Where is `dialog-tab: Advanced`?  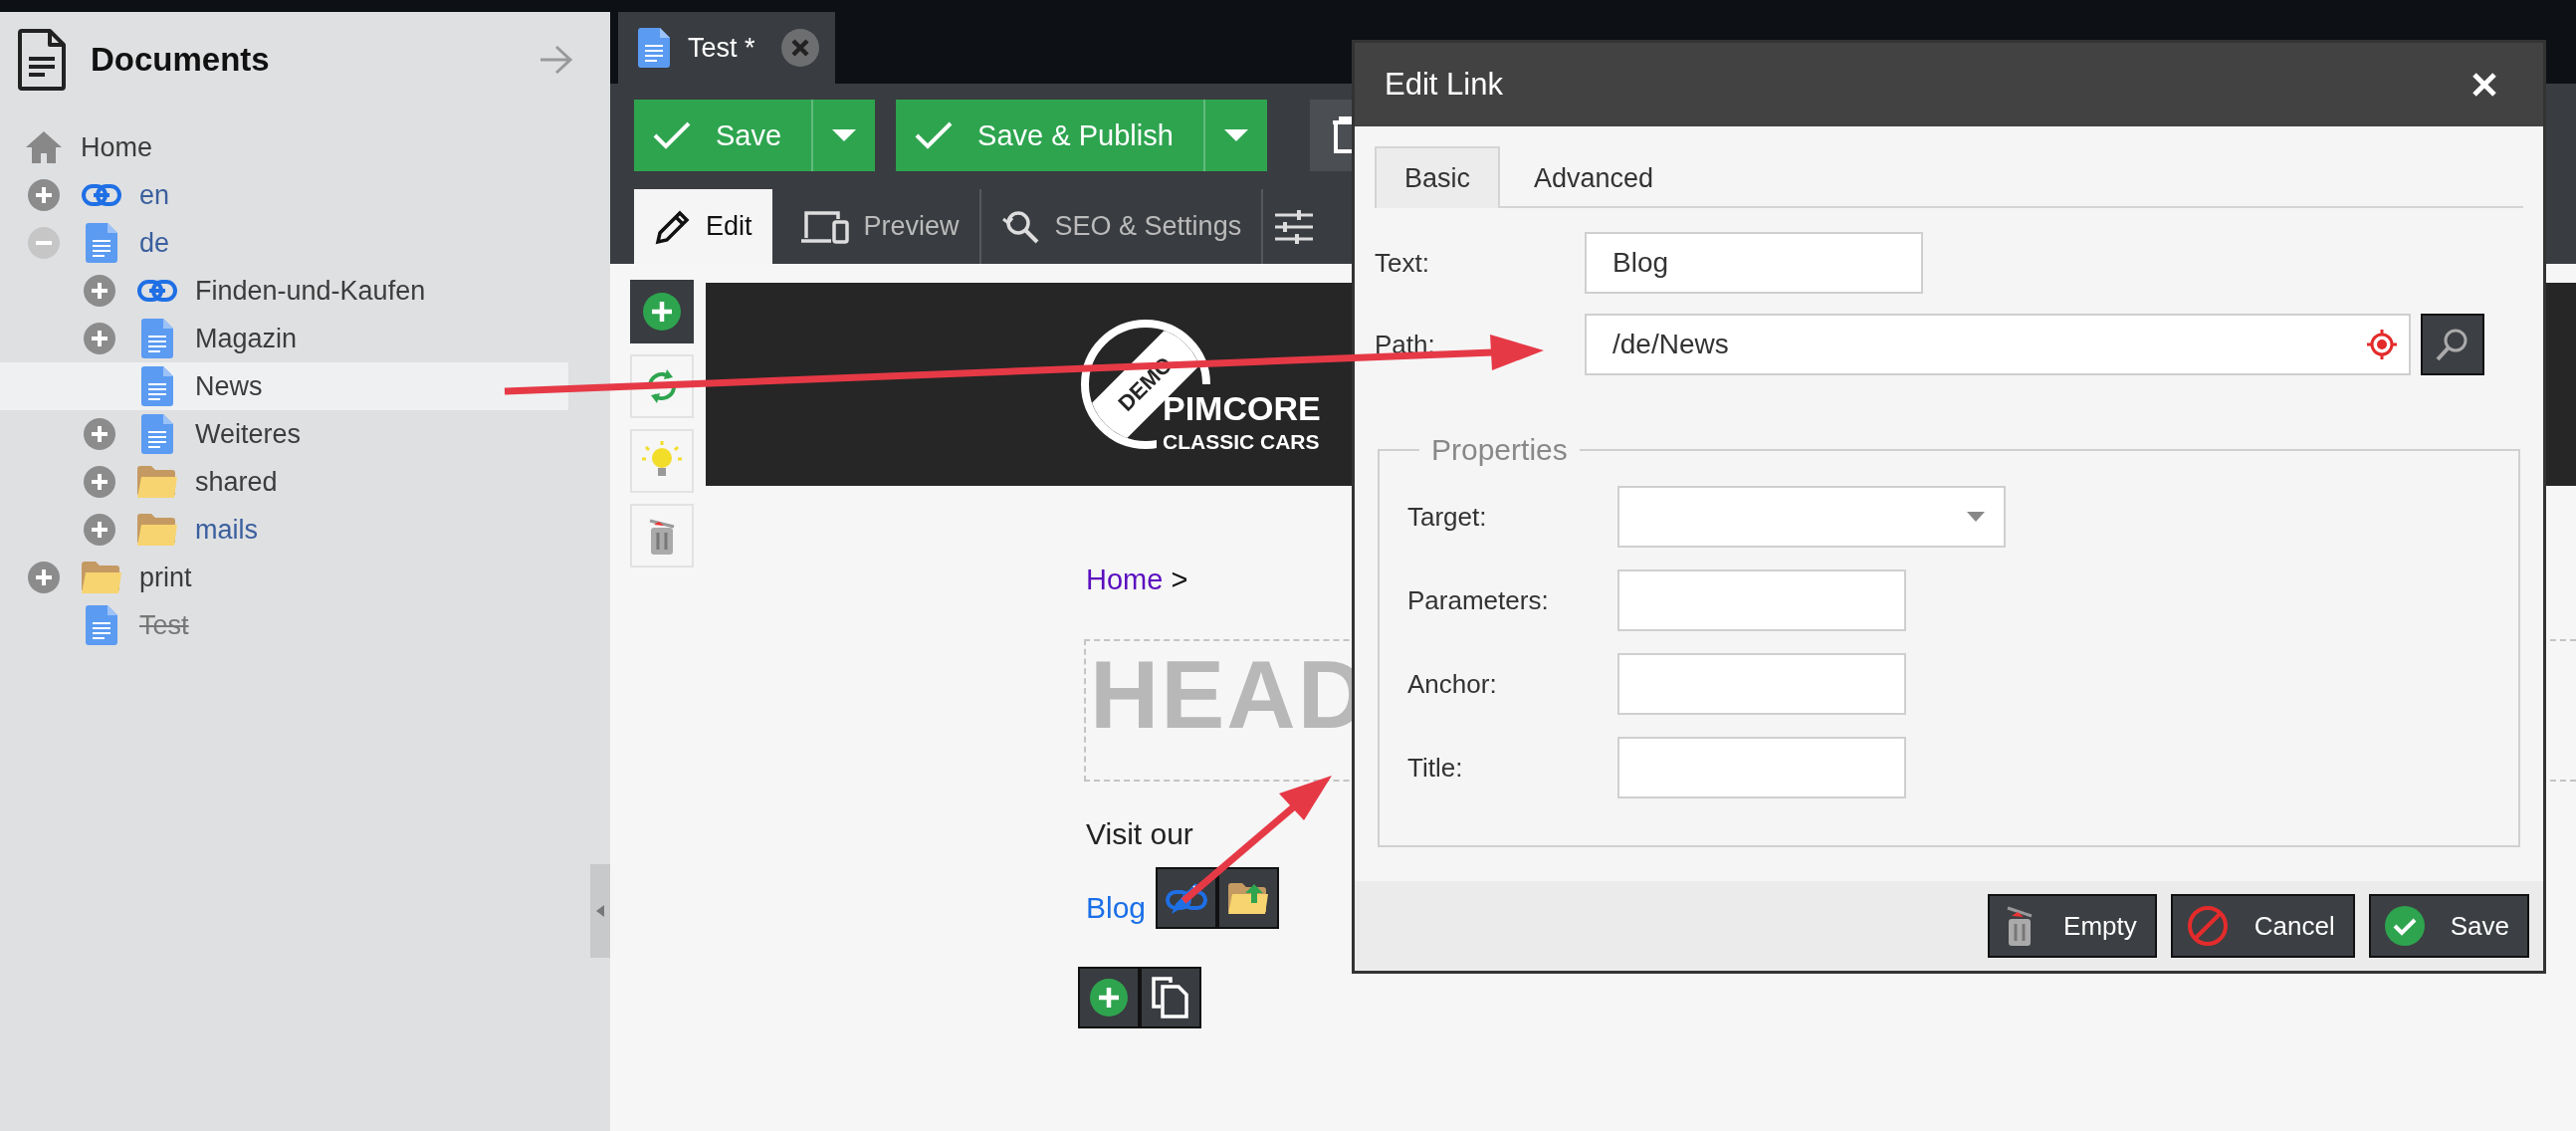
dialog-tab: Advanced is located at coordinates (1594, 177).